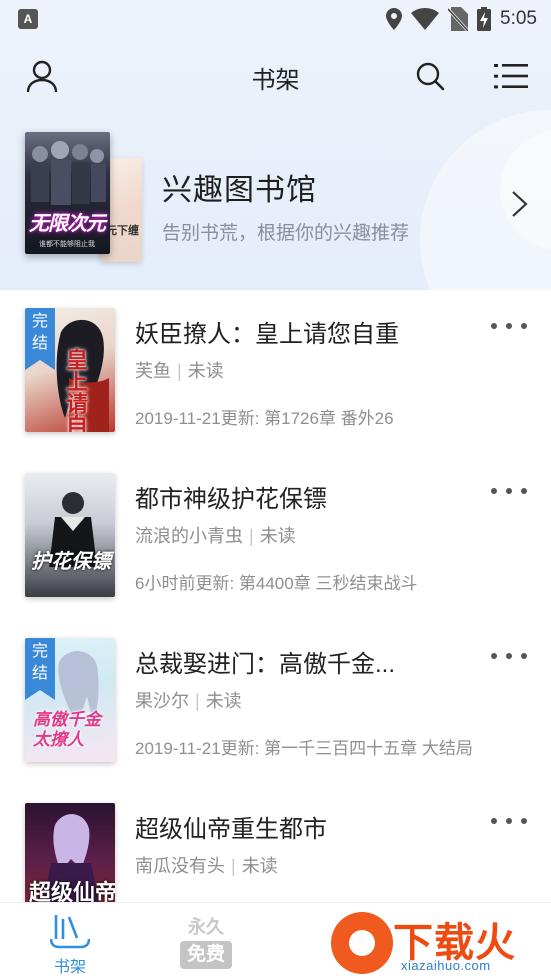 Image resolution: width=551 pixels, height=979 pixels. I want to click on book-update: 2019-11-21更新: 第一千三百四十五章 大结局, so click(304, 748).